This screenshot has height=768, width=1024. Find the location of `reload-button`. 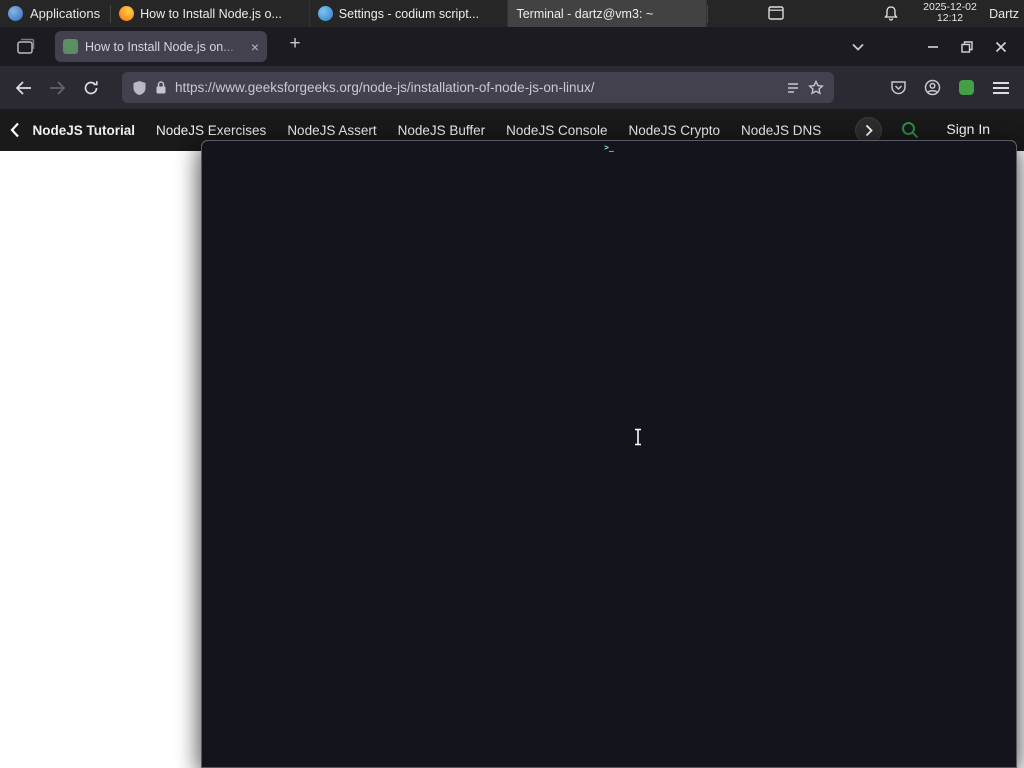

reload-button is located at coordinates (91, 88).